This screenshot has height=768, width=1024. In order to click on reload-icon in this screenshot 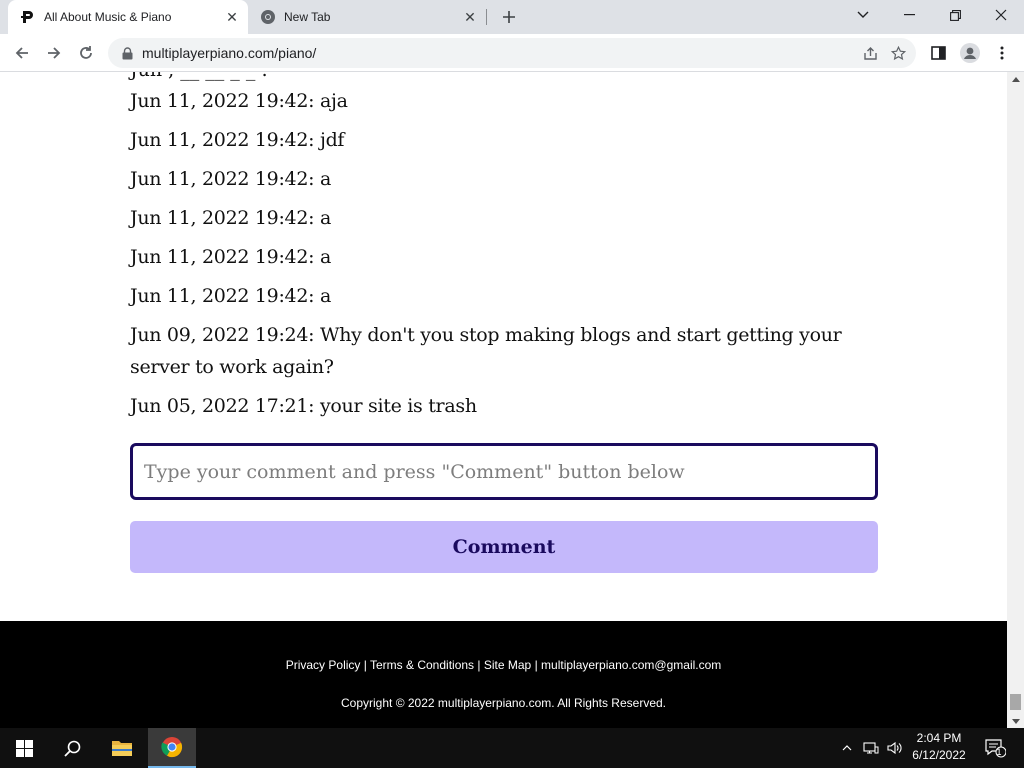, I will do `click(86, 52)`.